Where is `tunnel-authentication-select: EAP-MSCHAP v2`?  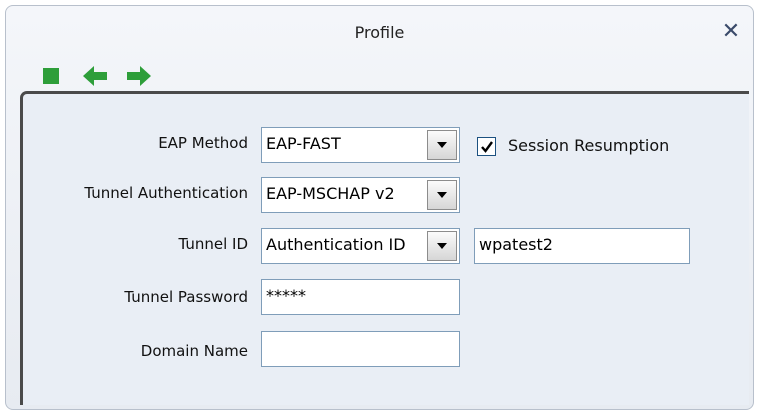 tunnel-authentication-select: EAP-MSCHAP v2 is located at coordinates (360, 195).